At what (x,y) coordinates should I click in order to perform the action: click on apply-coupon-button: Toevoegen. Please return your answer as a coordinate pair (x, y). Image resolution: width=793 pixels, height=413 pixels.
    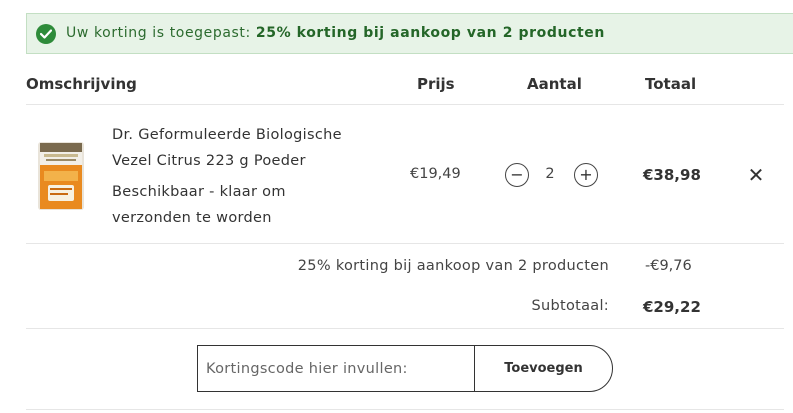
    Looking at the image, I should click on (543, 368).